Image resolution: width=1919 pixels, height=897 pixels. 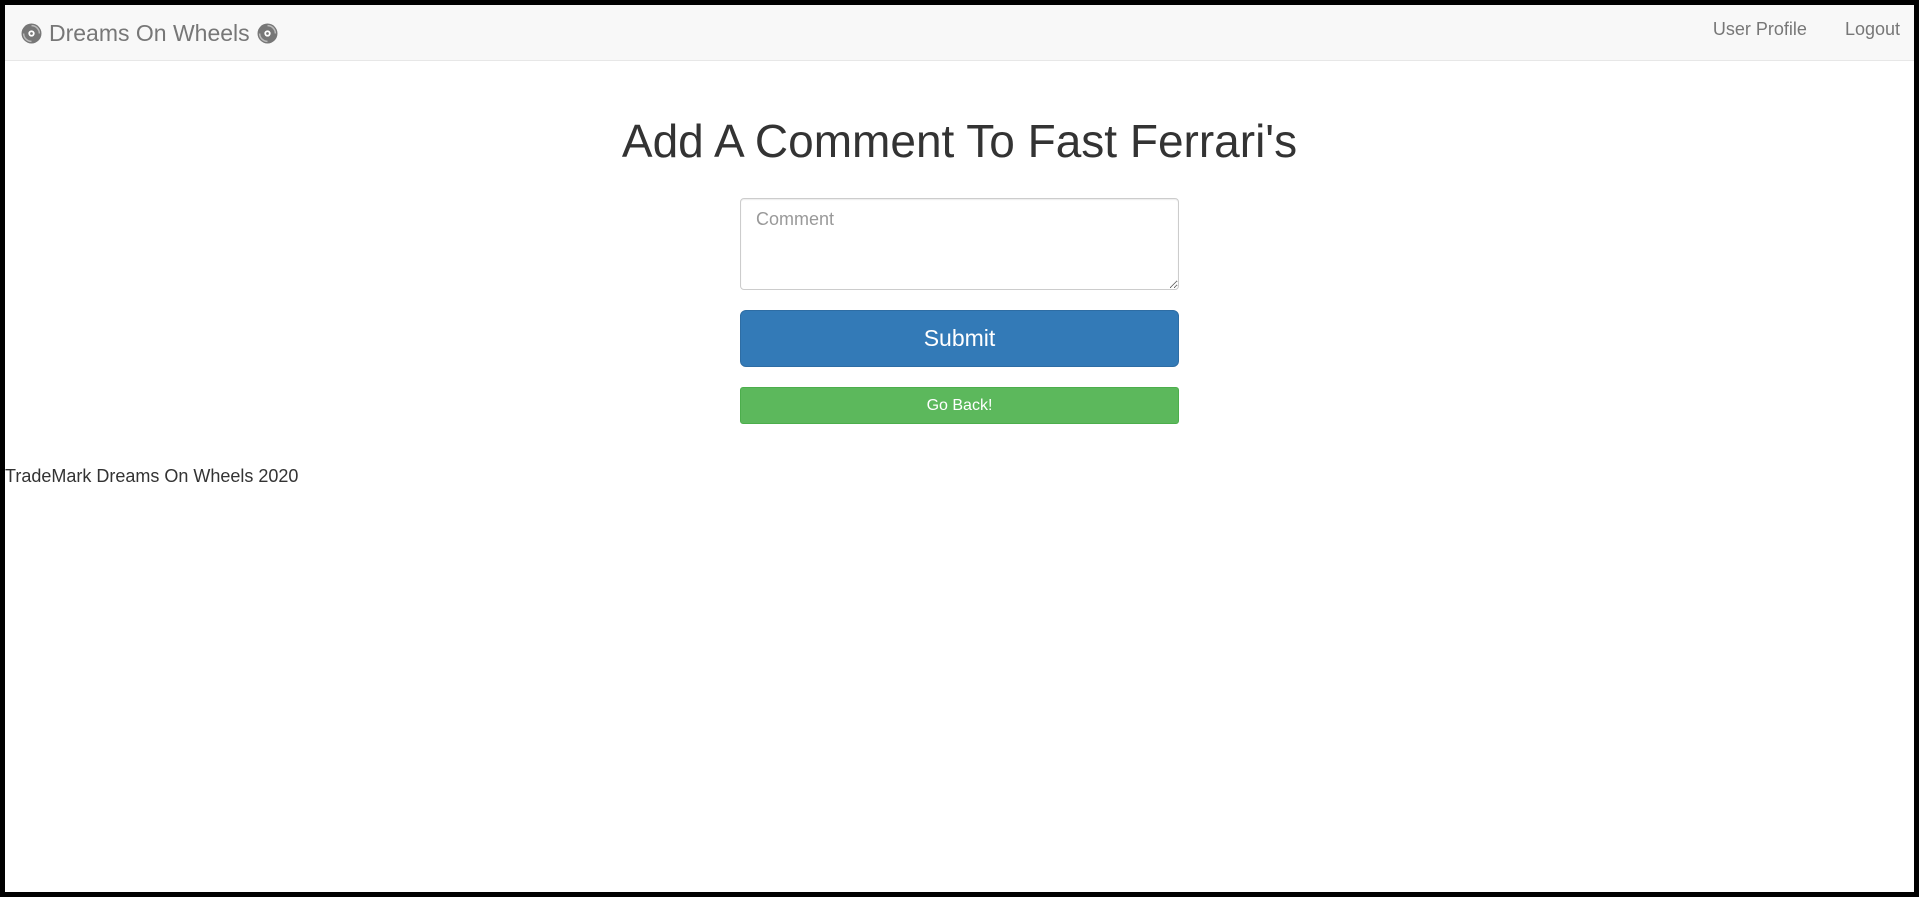 I want to click on nav-user-profile-link: User Profile, so click(x=1760, y=29).